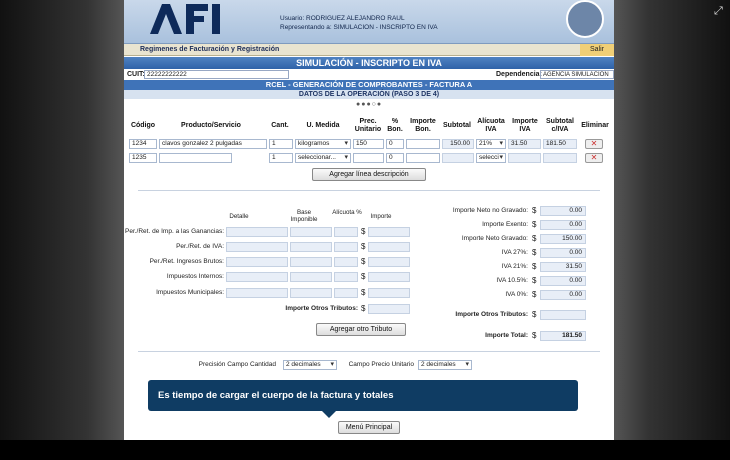 The height and width of the screenshot is (460, 730). I want to click on salir-button: Salir, so click(597, 50).